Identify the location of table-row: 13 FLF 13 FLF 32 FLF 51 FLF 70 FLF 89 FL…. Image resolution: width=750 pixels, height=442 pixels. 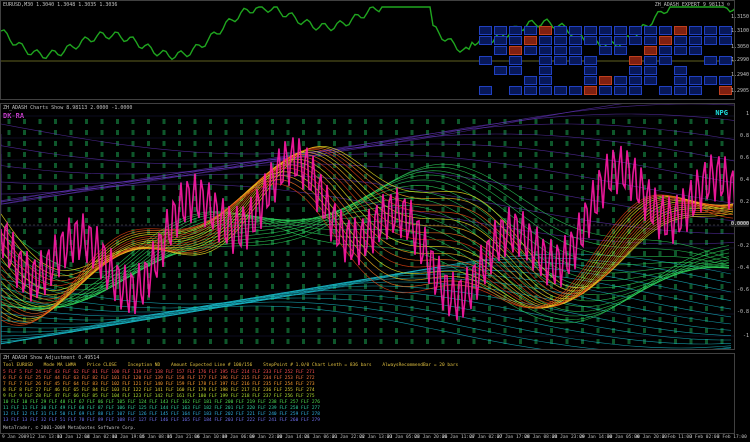
(161, 420).